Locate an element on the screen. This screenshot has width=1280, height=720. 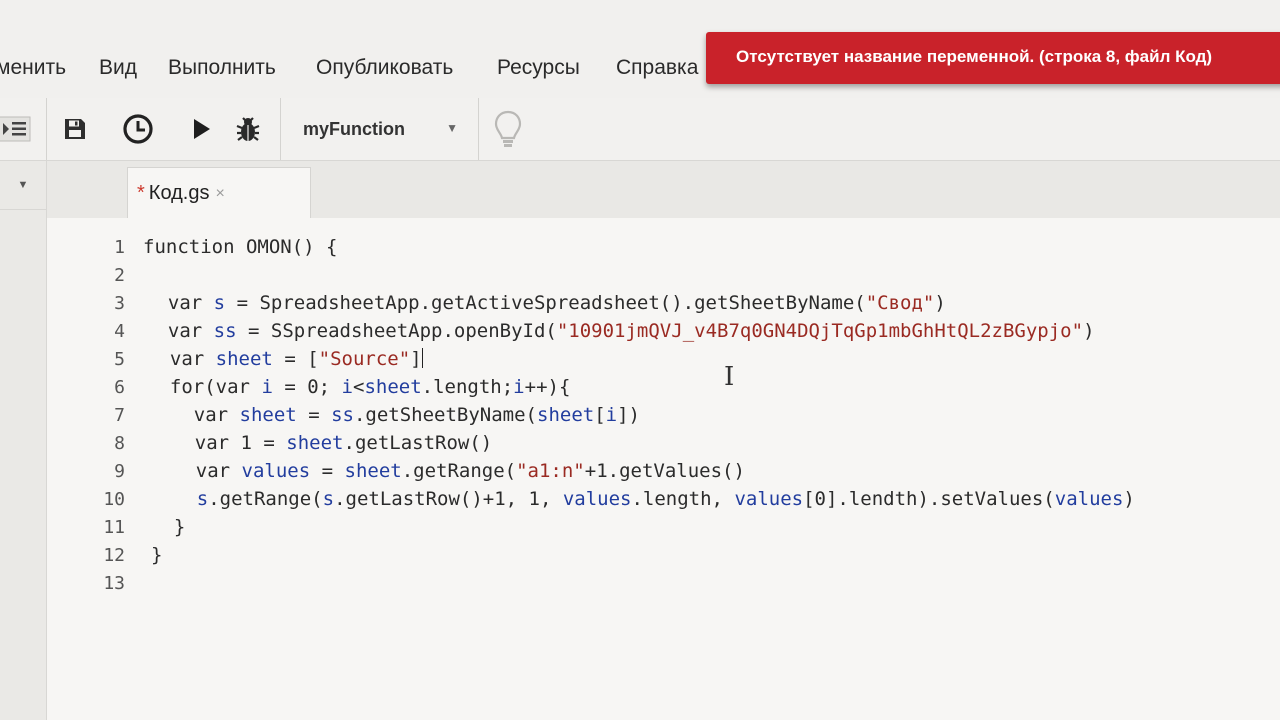
tab-file-name: Код.gs is located at coordinates (179, 193).